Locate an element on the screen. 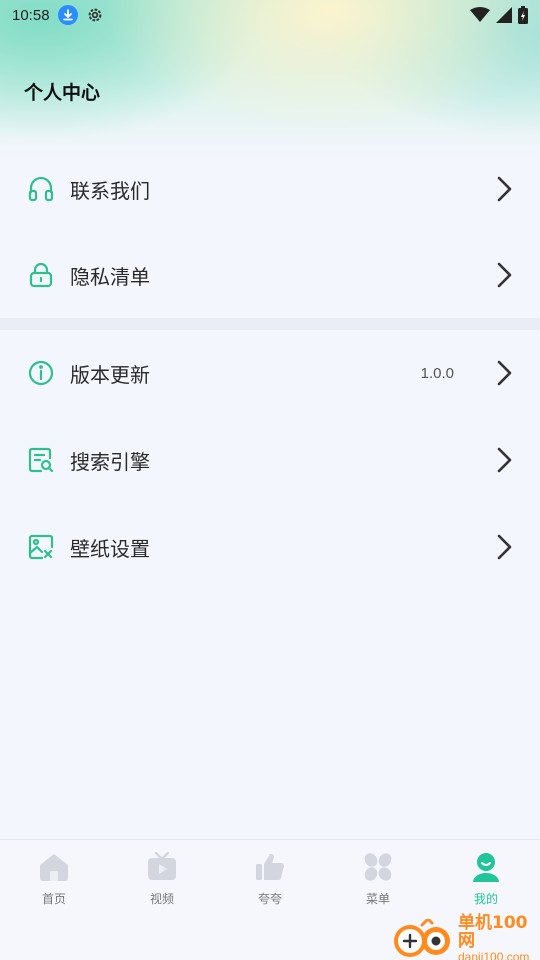  user-icon is located at coordinates (486, 867).